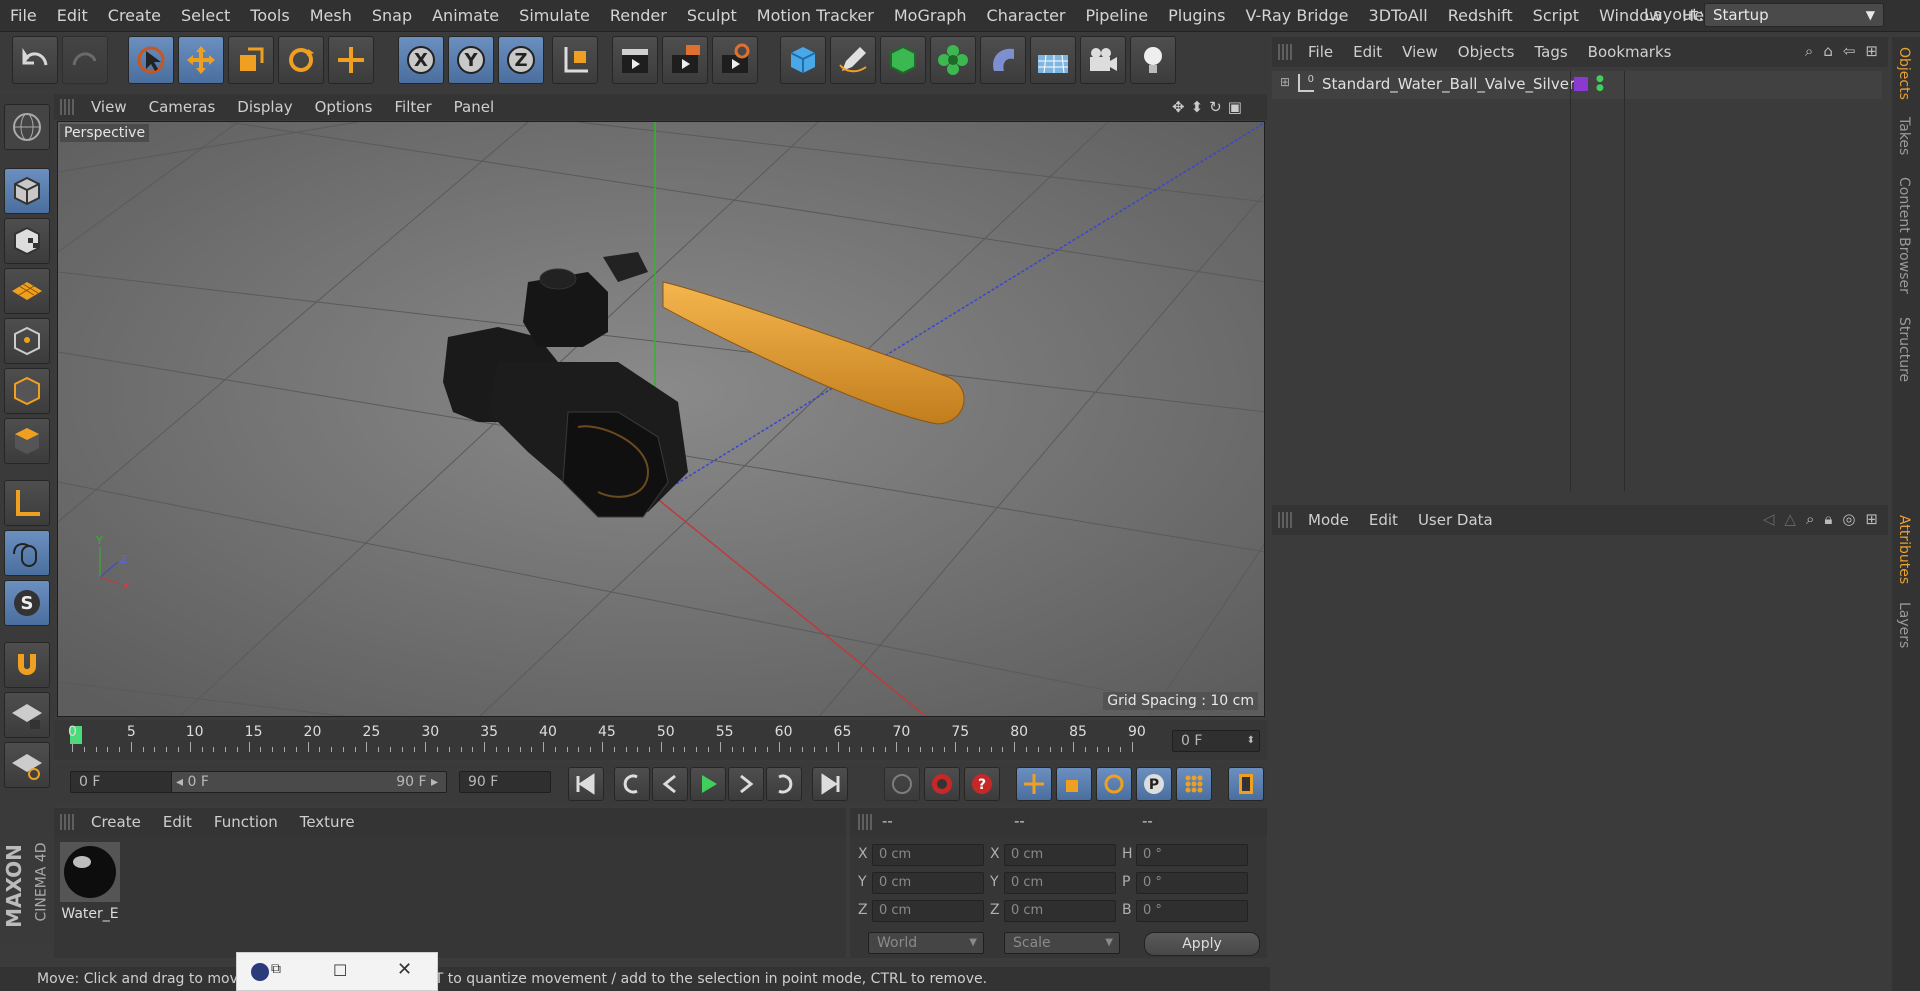  Describe the element at coordinates (27, 715) in the screenshot. I see `workplane-lock-button` at that location.